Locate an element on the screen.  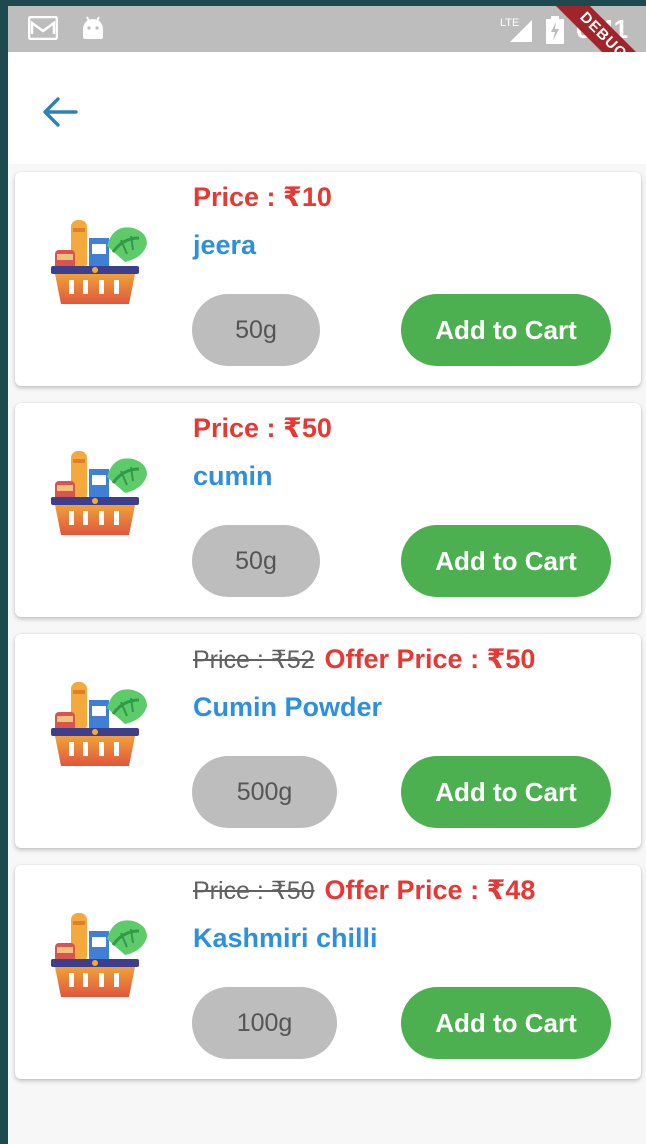
back-button is located at coordinates (60, 112).